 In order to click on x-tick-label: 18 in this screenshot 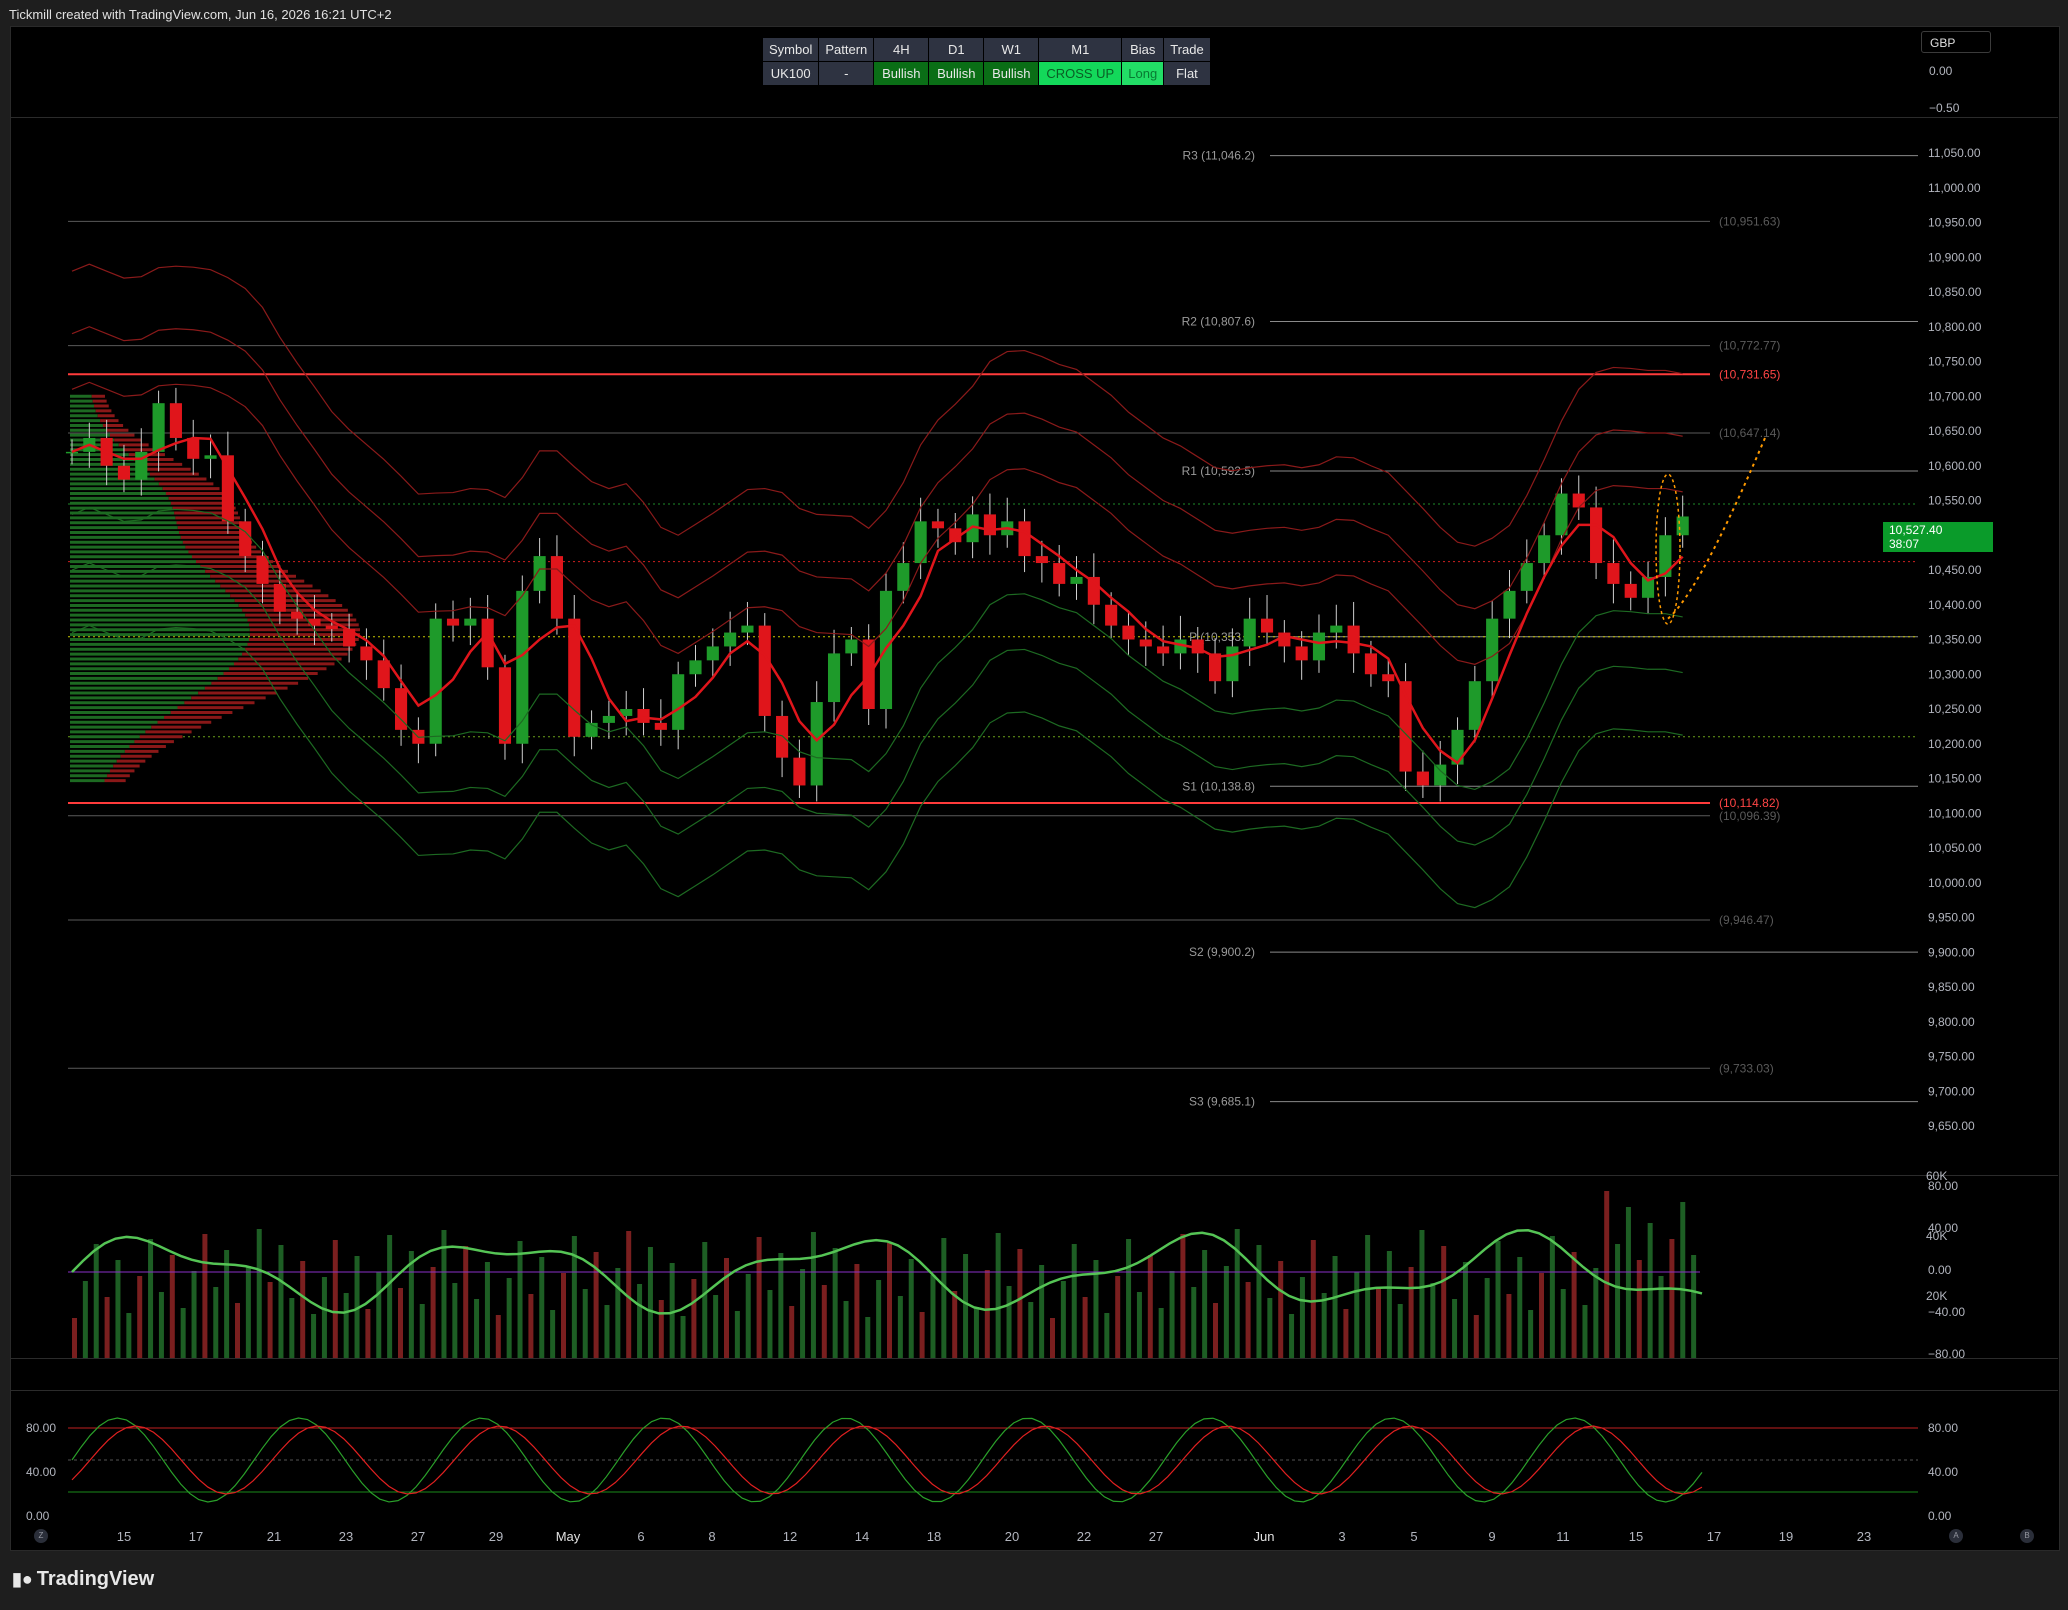, I will do `click(934, 1536)`.